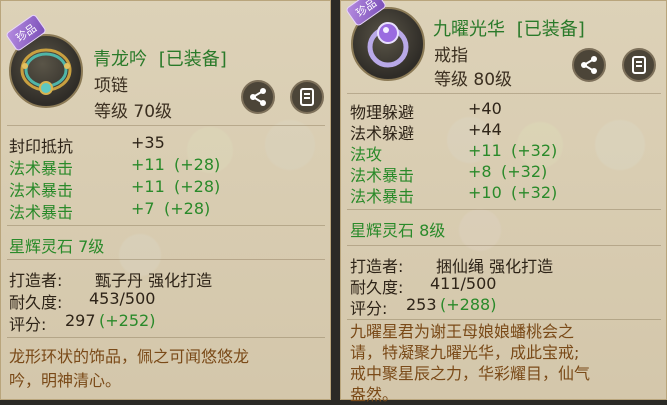 The height and width of the screenshot is (405, 667). What do you see at coordinates (148, 142) in the screenshot?
I see `stat-value: +35` at bounding box center [148, 142].